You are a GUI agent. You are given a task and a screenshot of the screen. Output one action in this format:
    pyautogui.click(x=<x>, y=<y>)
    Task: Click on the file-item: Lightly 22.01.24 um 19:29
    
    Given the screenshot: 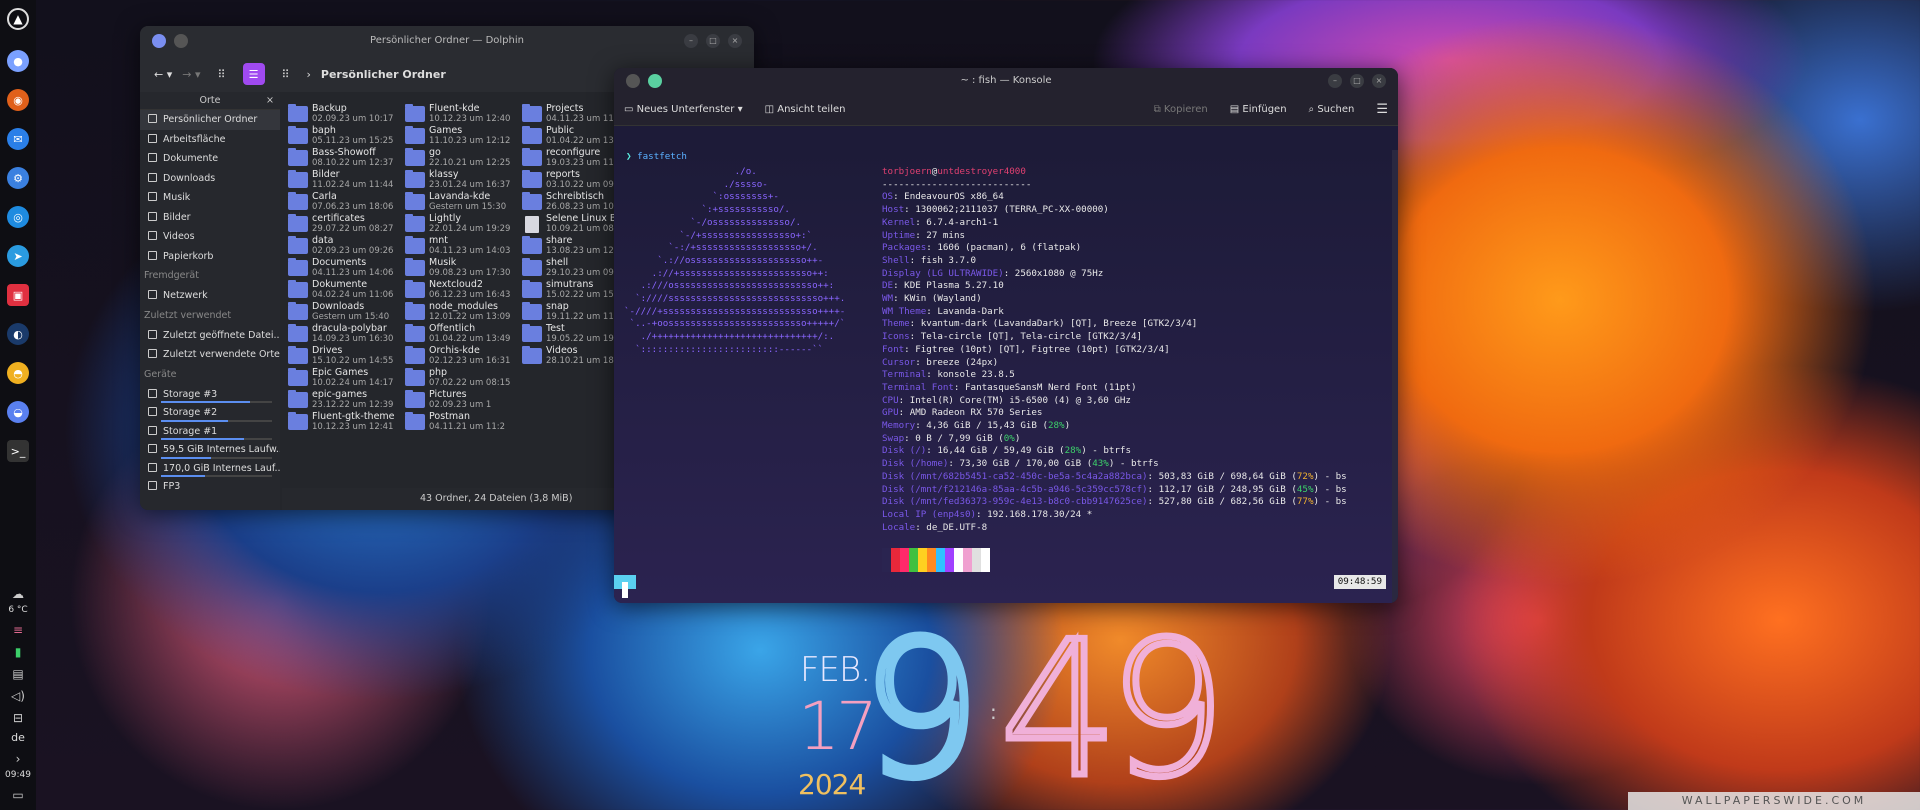 What is the action you would take?
    pyautogui.click(x=461, y=224)
    